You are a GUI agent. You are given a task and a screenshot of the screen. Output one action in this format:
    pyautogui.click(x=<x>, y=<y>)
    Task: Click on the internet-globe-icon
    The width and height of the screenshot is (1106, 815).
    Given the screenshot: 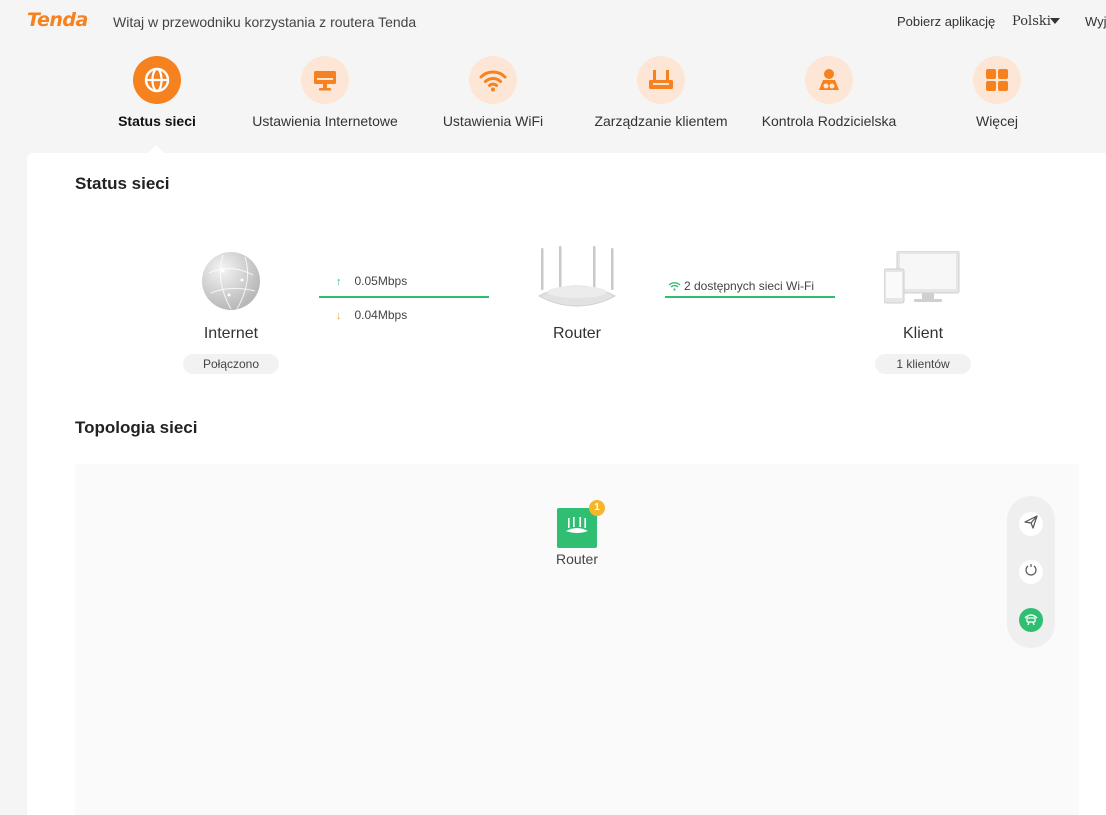 What is the action you would take?
    pyautogui.click(x=231, y=281)
    